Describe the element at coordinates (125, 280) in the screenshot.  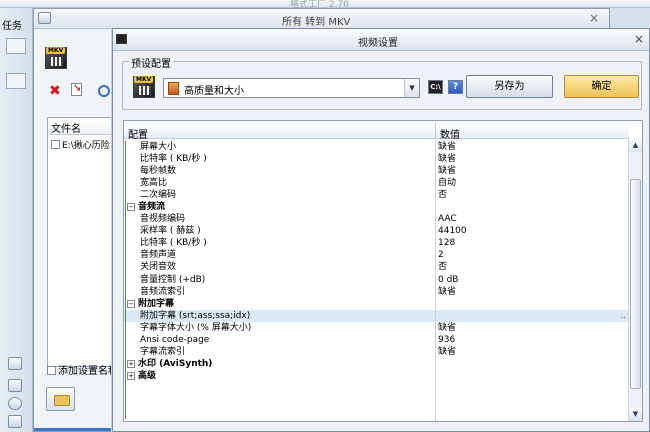
I see `grid-left-border` at that location.